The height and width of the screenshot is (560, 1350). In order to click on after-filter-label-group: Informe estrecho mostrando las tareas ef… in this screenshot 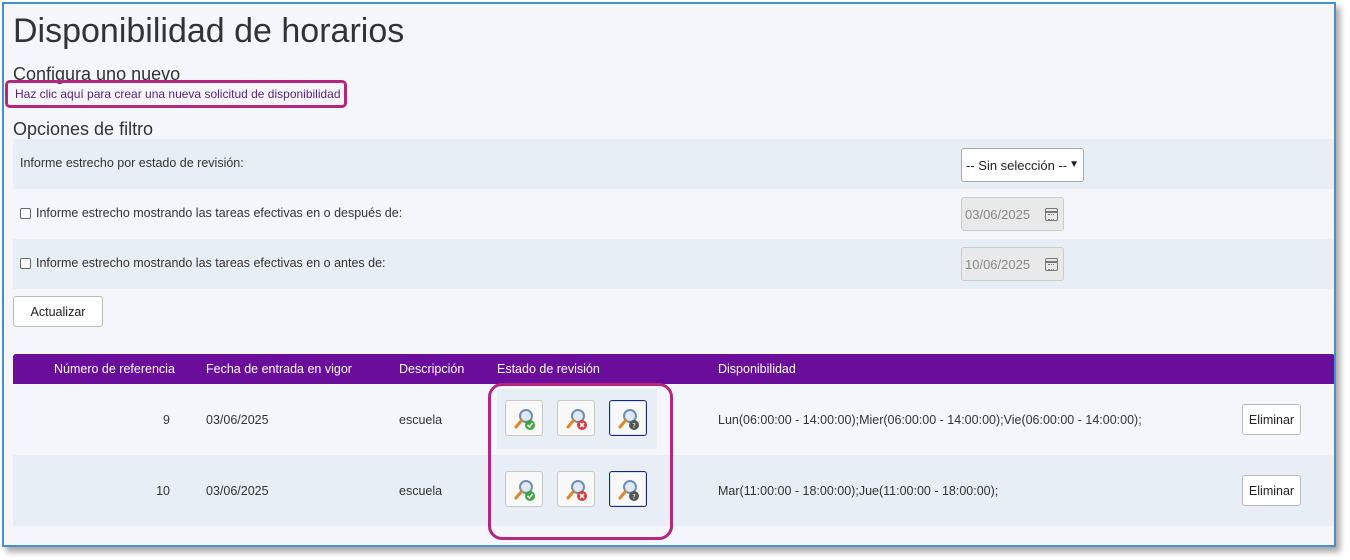, I will do `click(211, 213)`.